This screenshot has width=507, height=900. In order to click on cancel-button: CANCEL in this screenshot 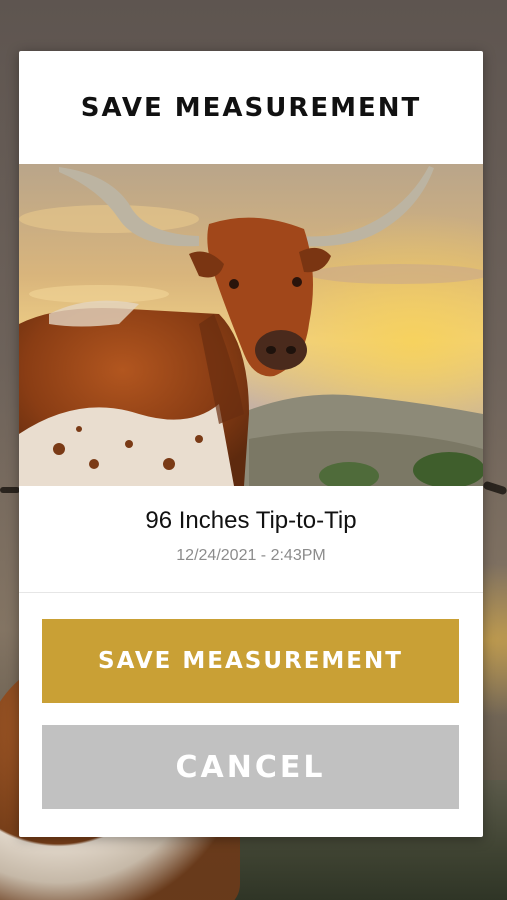, I will do `click(250, 767)`.